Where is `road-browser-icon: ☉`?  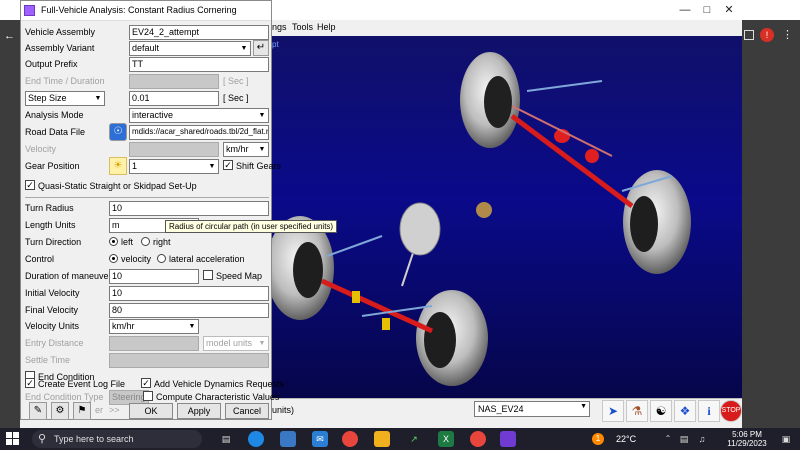 road-browser-icon: ☉ is located at coordinates (118, 132).